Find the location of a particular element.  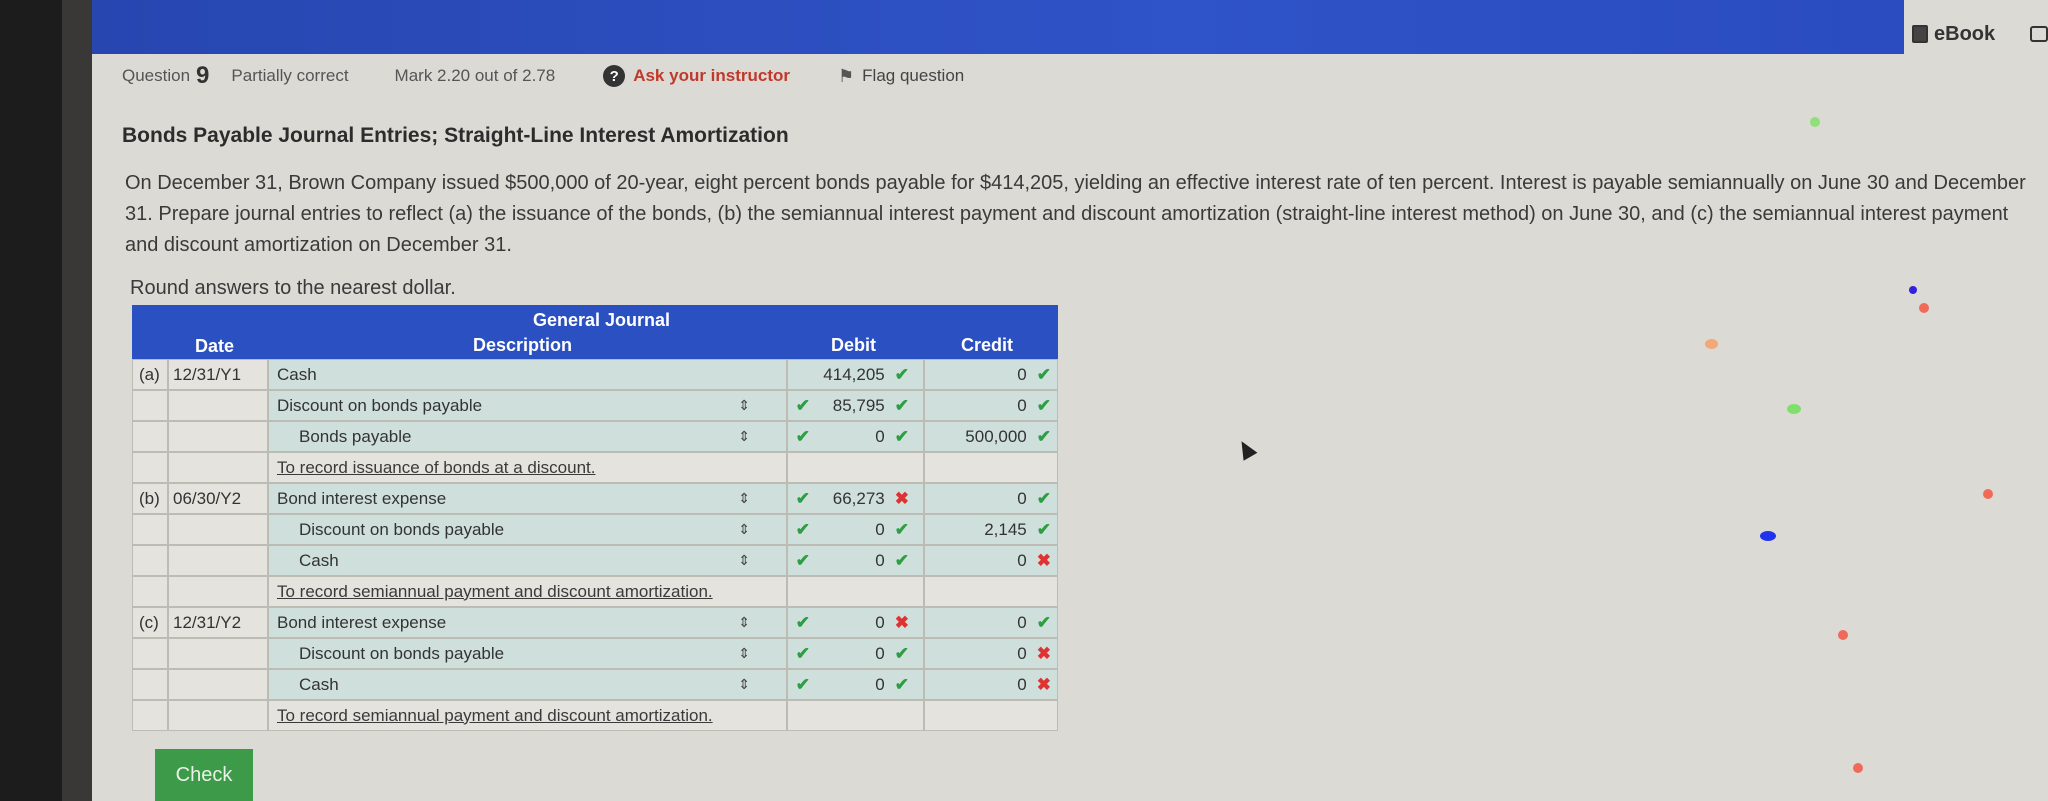

entry-label: (b) is located at coordinates (150, 498).